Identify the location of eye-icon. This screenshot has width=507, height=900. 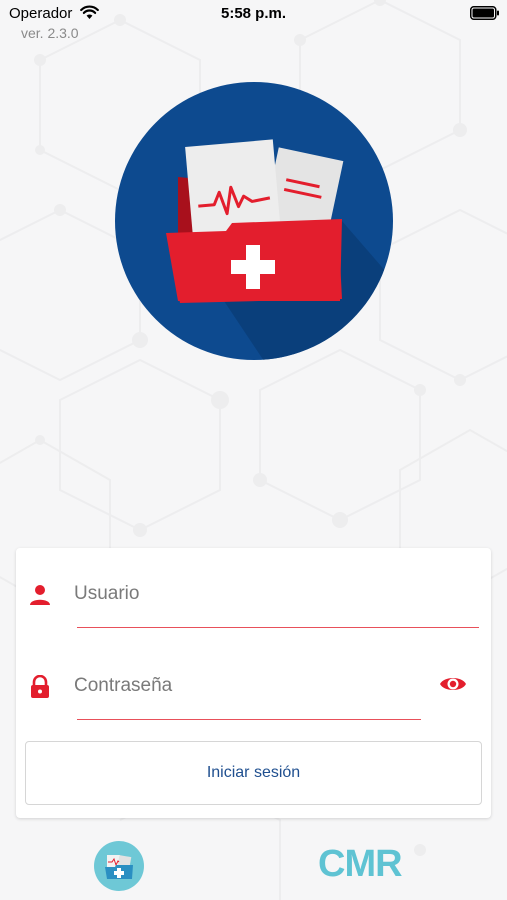
(453, 684).